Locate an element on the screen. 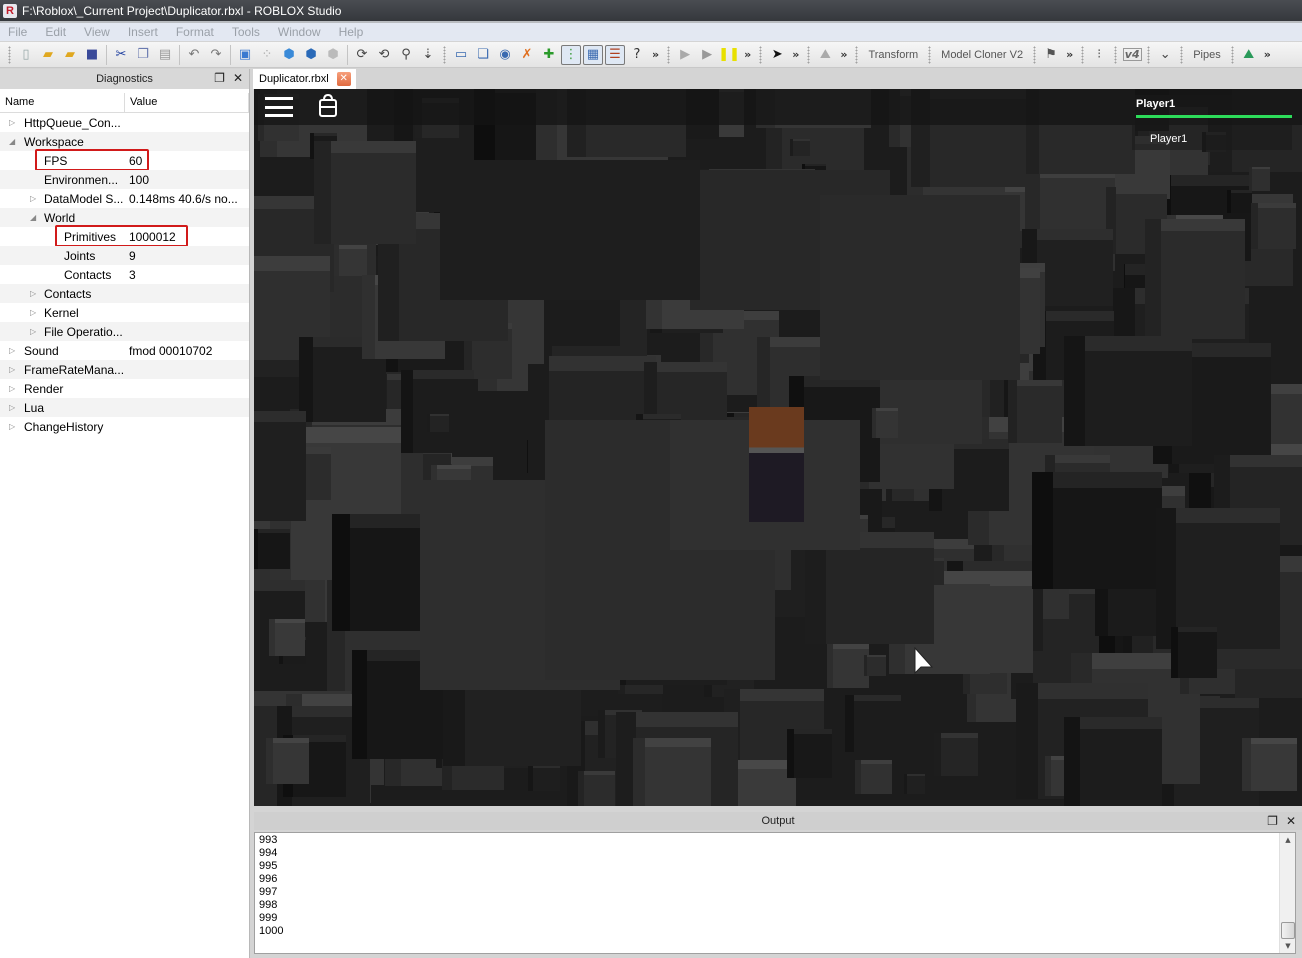 The width and height of the screenshot is (1302, 958). output-log: 993 994 995 996 997 998 999 1000 ▲ ▼ is located at coordinates (775, 893).